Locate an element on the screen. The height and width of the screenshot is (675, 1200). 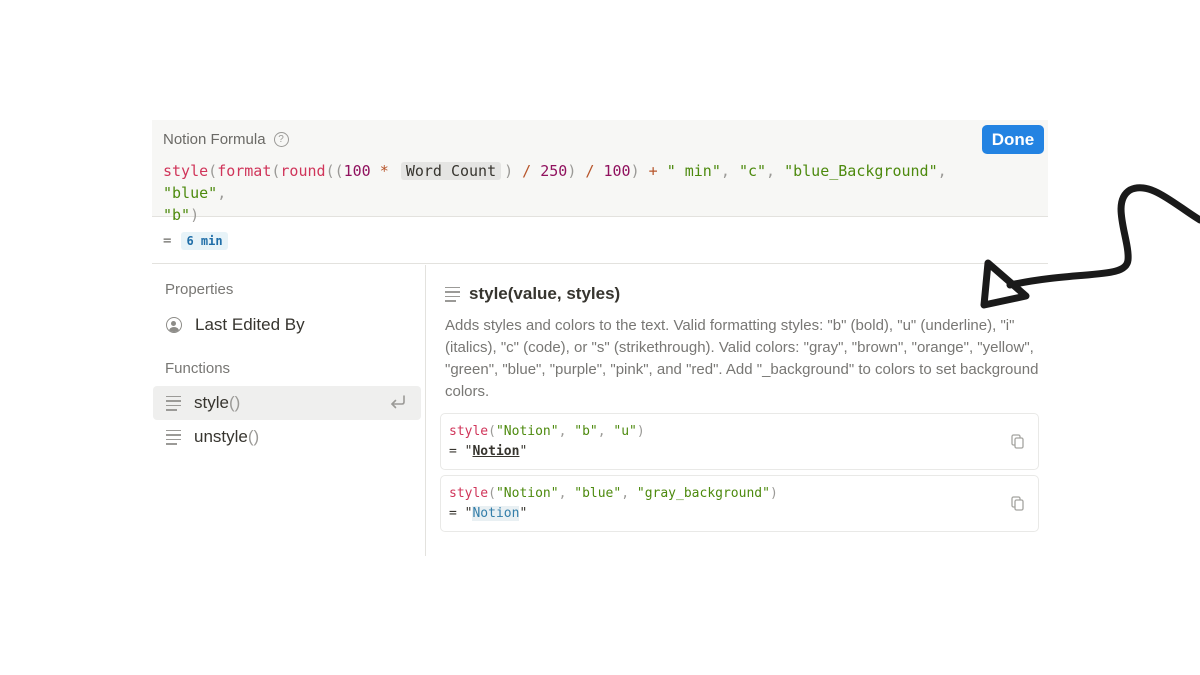
example-code: style("Notion", "b", "u") is located at coordinates (547, 431).